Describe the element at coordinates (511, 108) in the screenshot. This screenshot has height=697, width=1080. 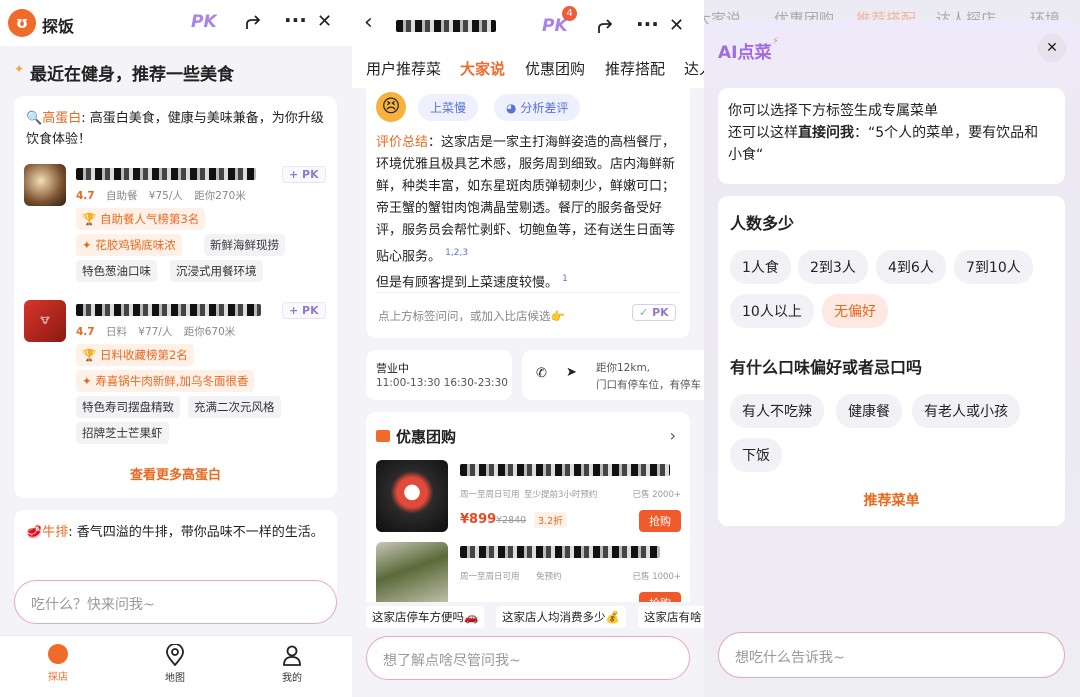
I see `pie-chart-icon: ◕` at that location.